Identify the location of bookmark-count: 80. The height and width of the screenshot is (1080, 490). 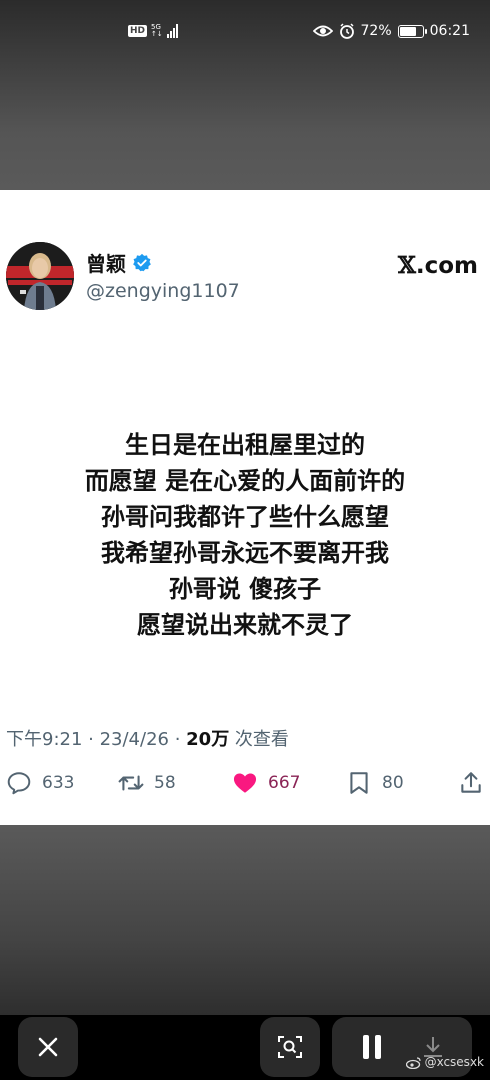
(393, 783).